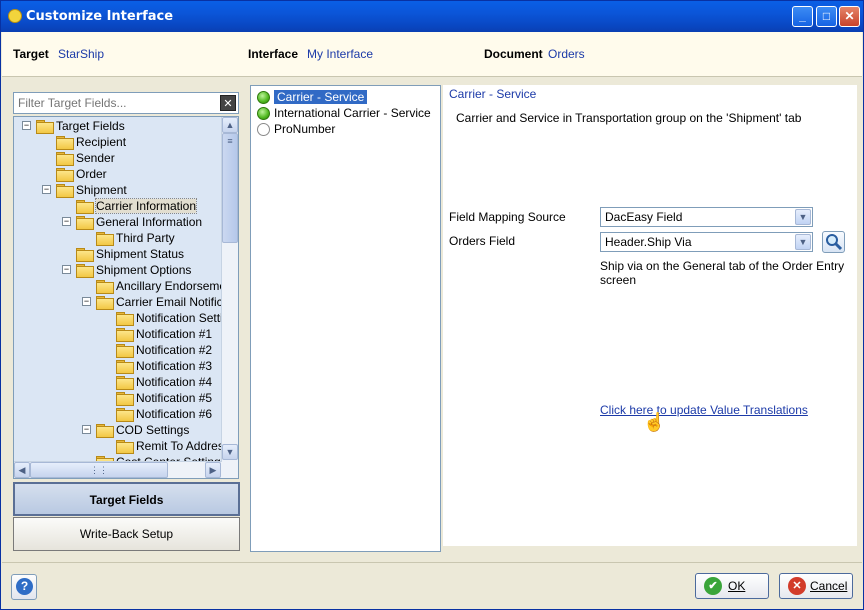 This screenshot has width=864, height=610. I want to click on tree-item-label: Notification #4, so click(174, 382).